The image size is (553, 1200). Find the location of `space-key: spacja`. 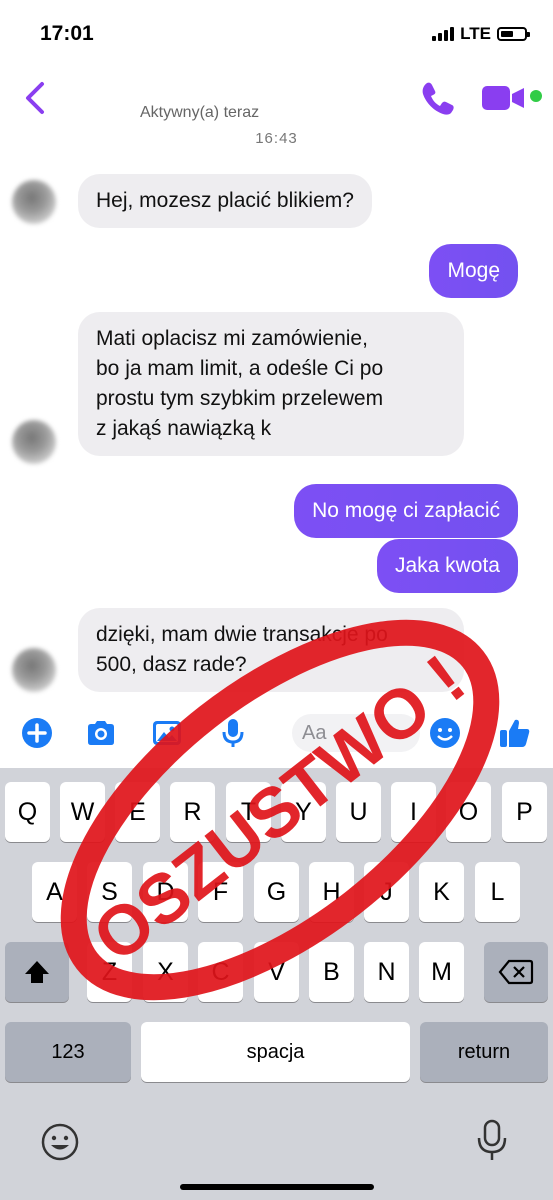

space-key: spacja is located at coordinates (275, 1052).